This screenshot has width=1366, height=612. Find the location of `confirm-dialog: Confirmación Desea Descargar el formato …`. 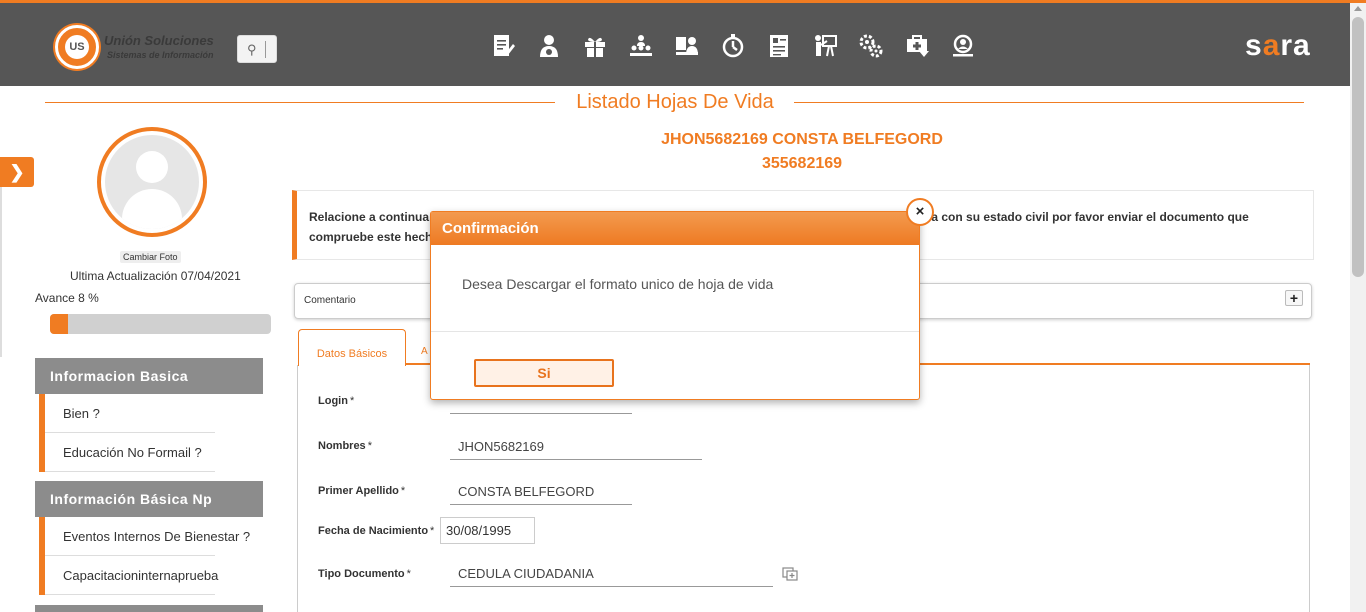

confirm-dialog: Confirmación Desea Descargar el formato … is located at coordinates (675, 305).